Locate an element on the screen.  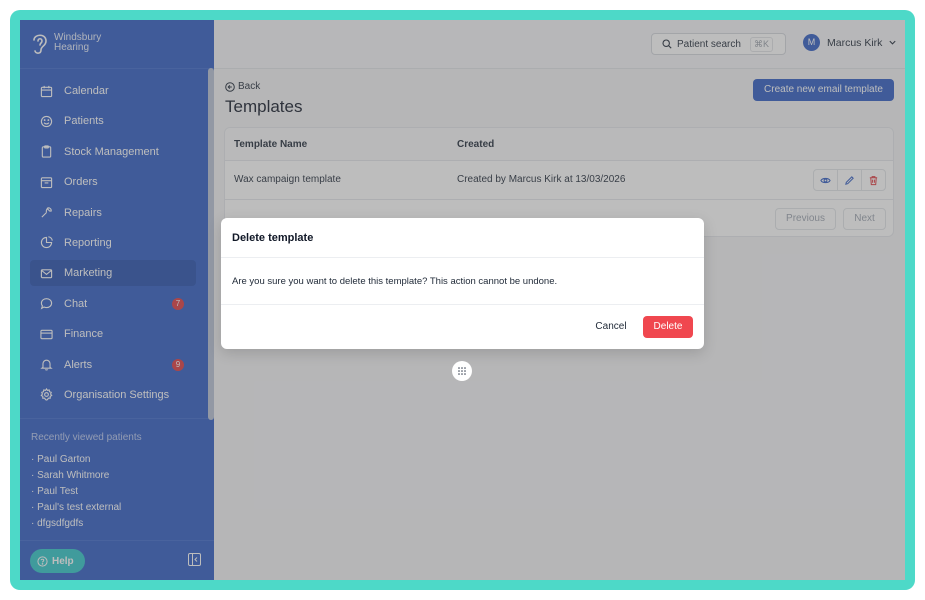
grid-dots-icon is located at coordinates (462, 371).